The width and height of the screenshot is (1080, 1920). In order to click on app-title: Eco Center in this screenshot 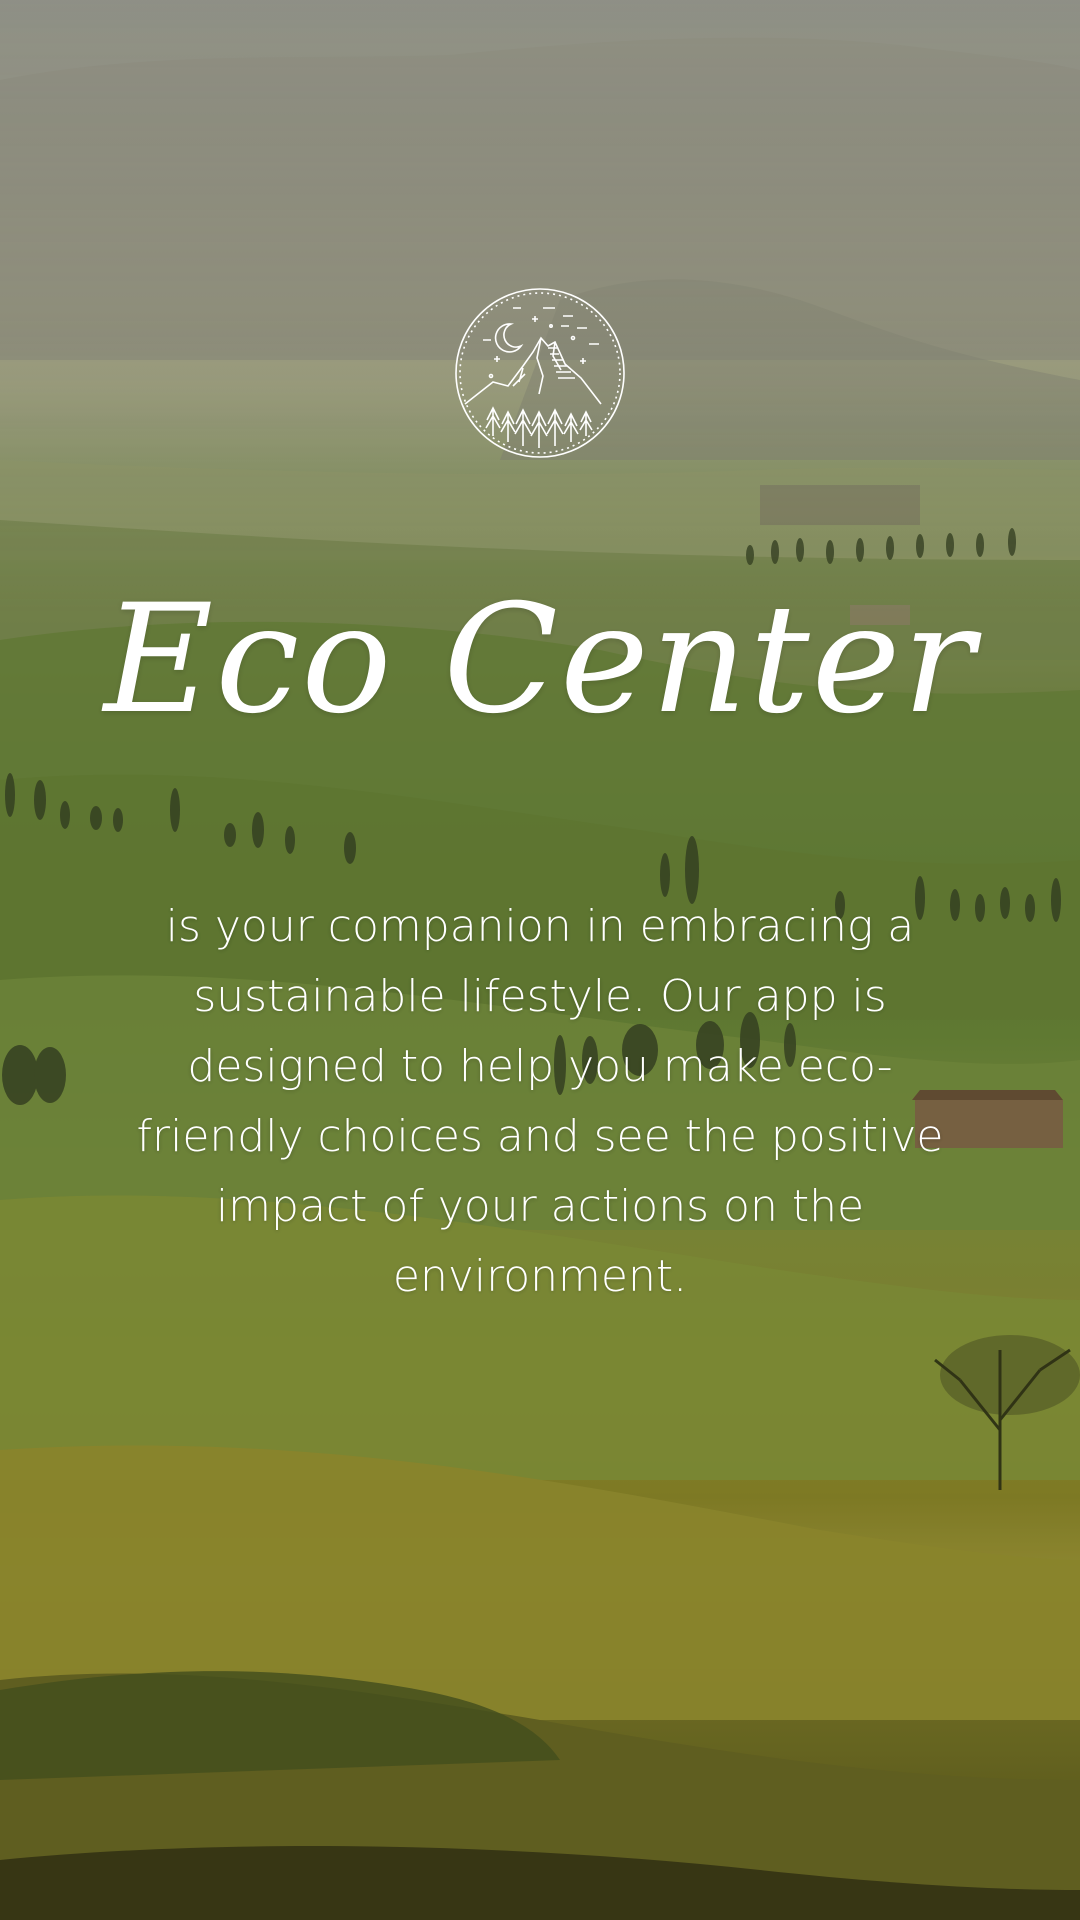, I will do `click(540, 660)`.